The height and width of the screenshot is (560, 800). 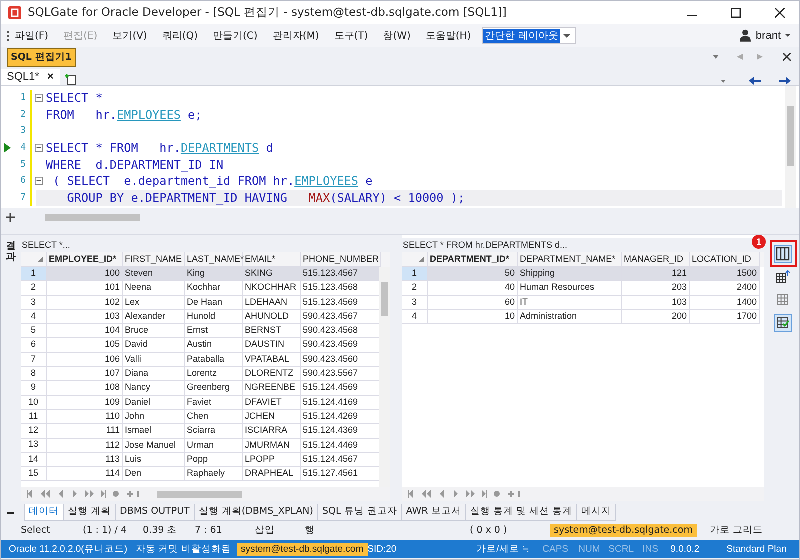 What do you see at coordinates (235, 35) in the screenshot?
I see `menu-item: 만들기(C)` at bounding box center [235, 35].